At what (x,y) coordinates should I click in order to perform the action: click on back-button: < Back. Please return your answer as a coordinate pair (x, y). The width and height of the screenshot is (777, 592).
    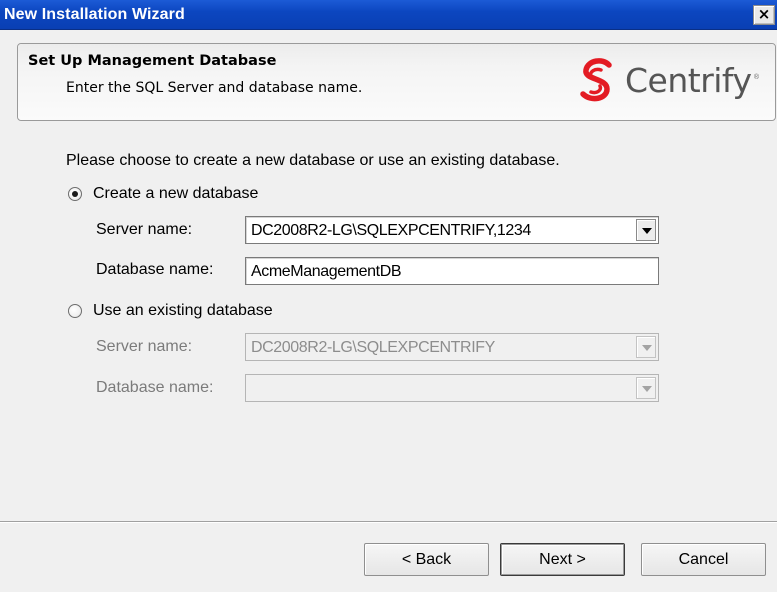
    Looking at the image, I should click on (426, 559).